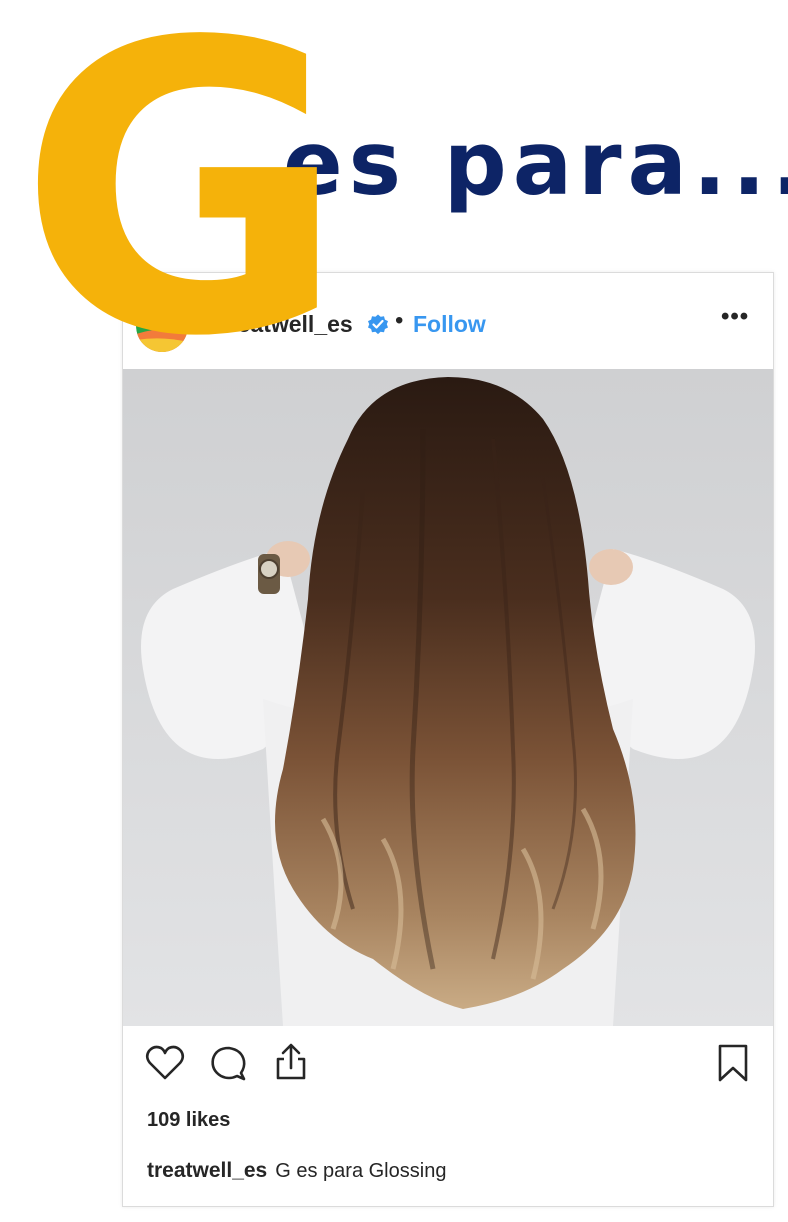  I want to click on post-caption: treatwell_es G es para Glossing, so click(296, 1171).